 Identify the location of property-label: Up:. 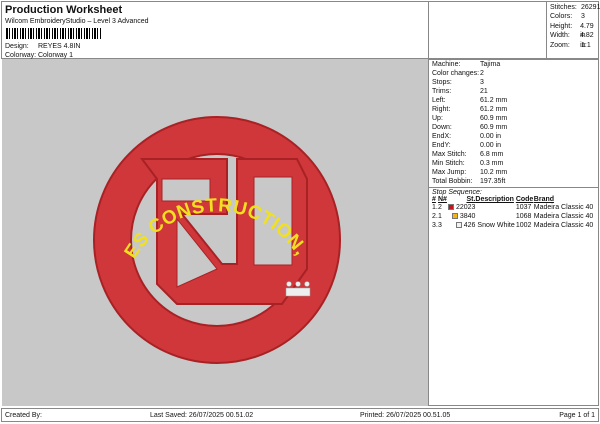
(437, 118).